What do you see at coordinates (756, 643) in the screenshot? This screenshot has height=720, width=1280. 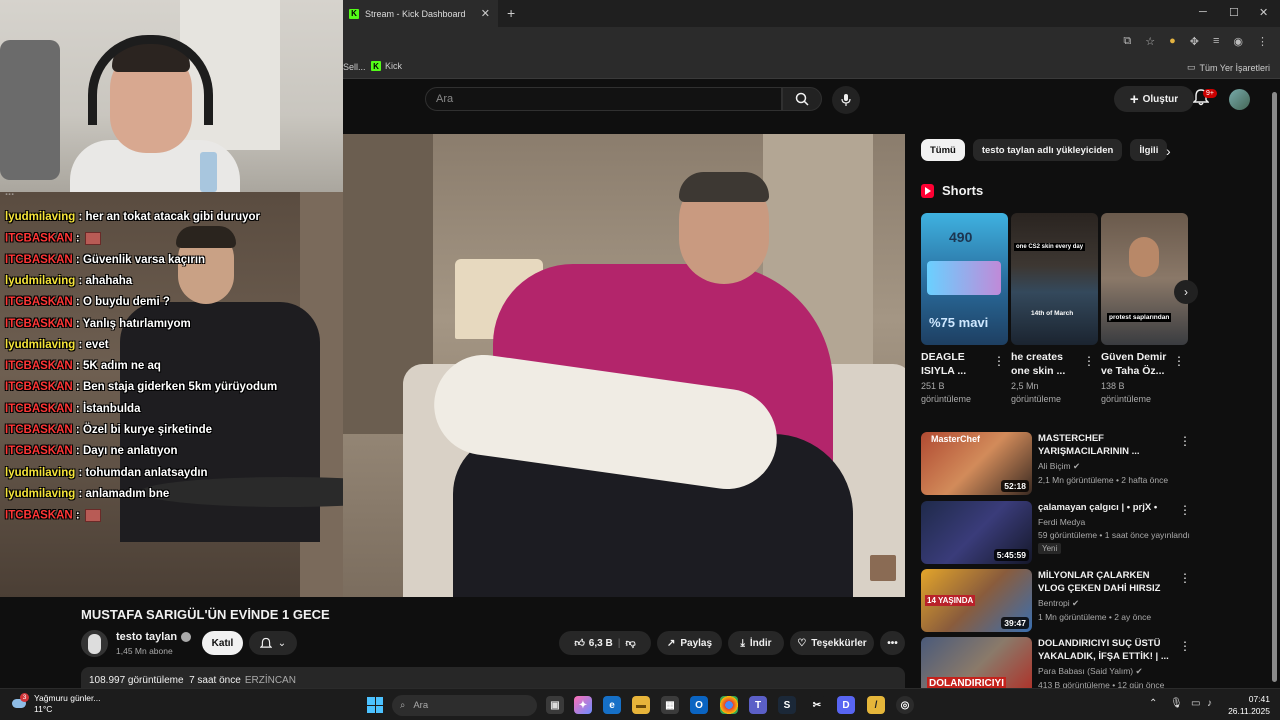 I see `download-button: ⤓ İndir` at bounding box center [756, 643].